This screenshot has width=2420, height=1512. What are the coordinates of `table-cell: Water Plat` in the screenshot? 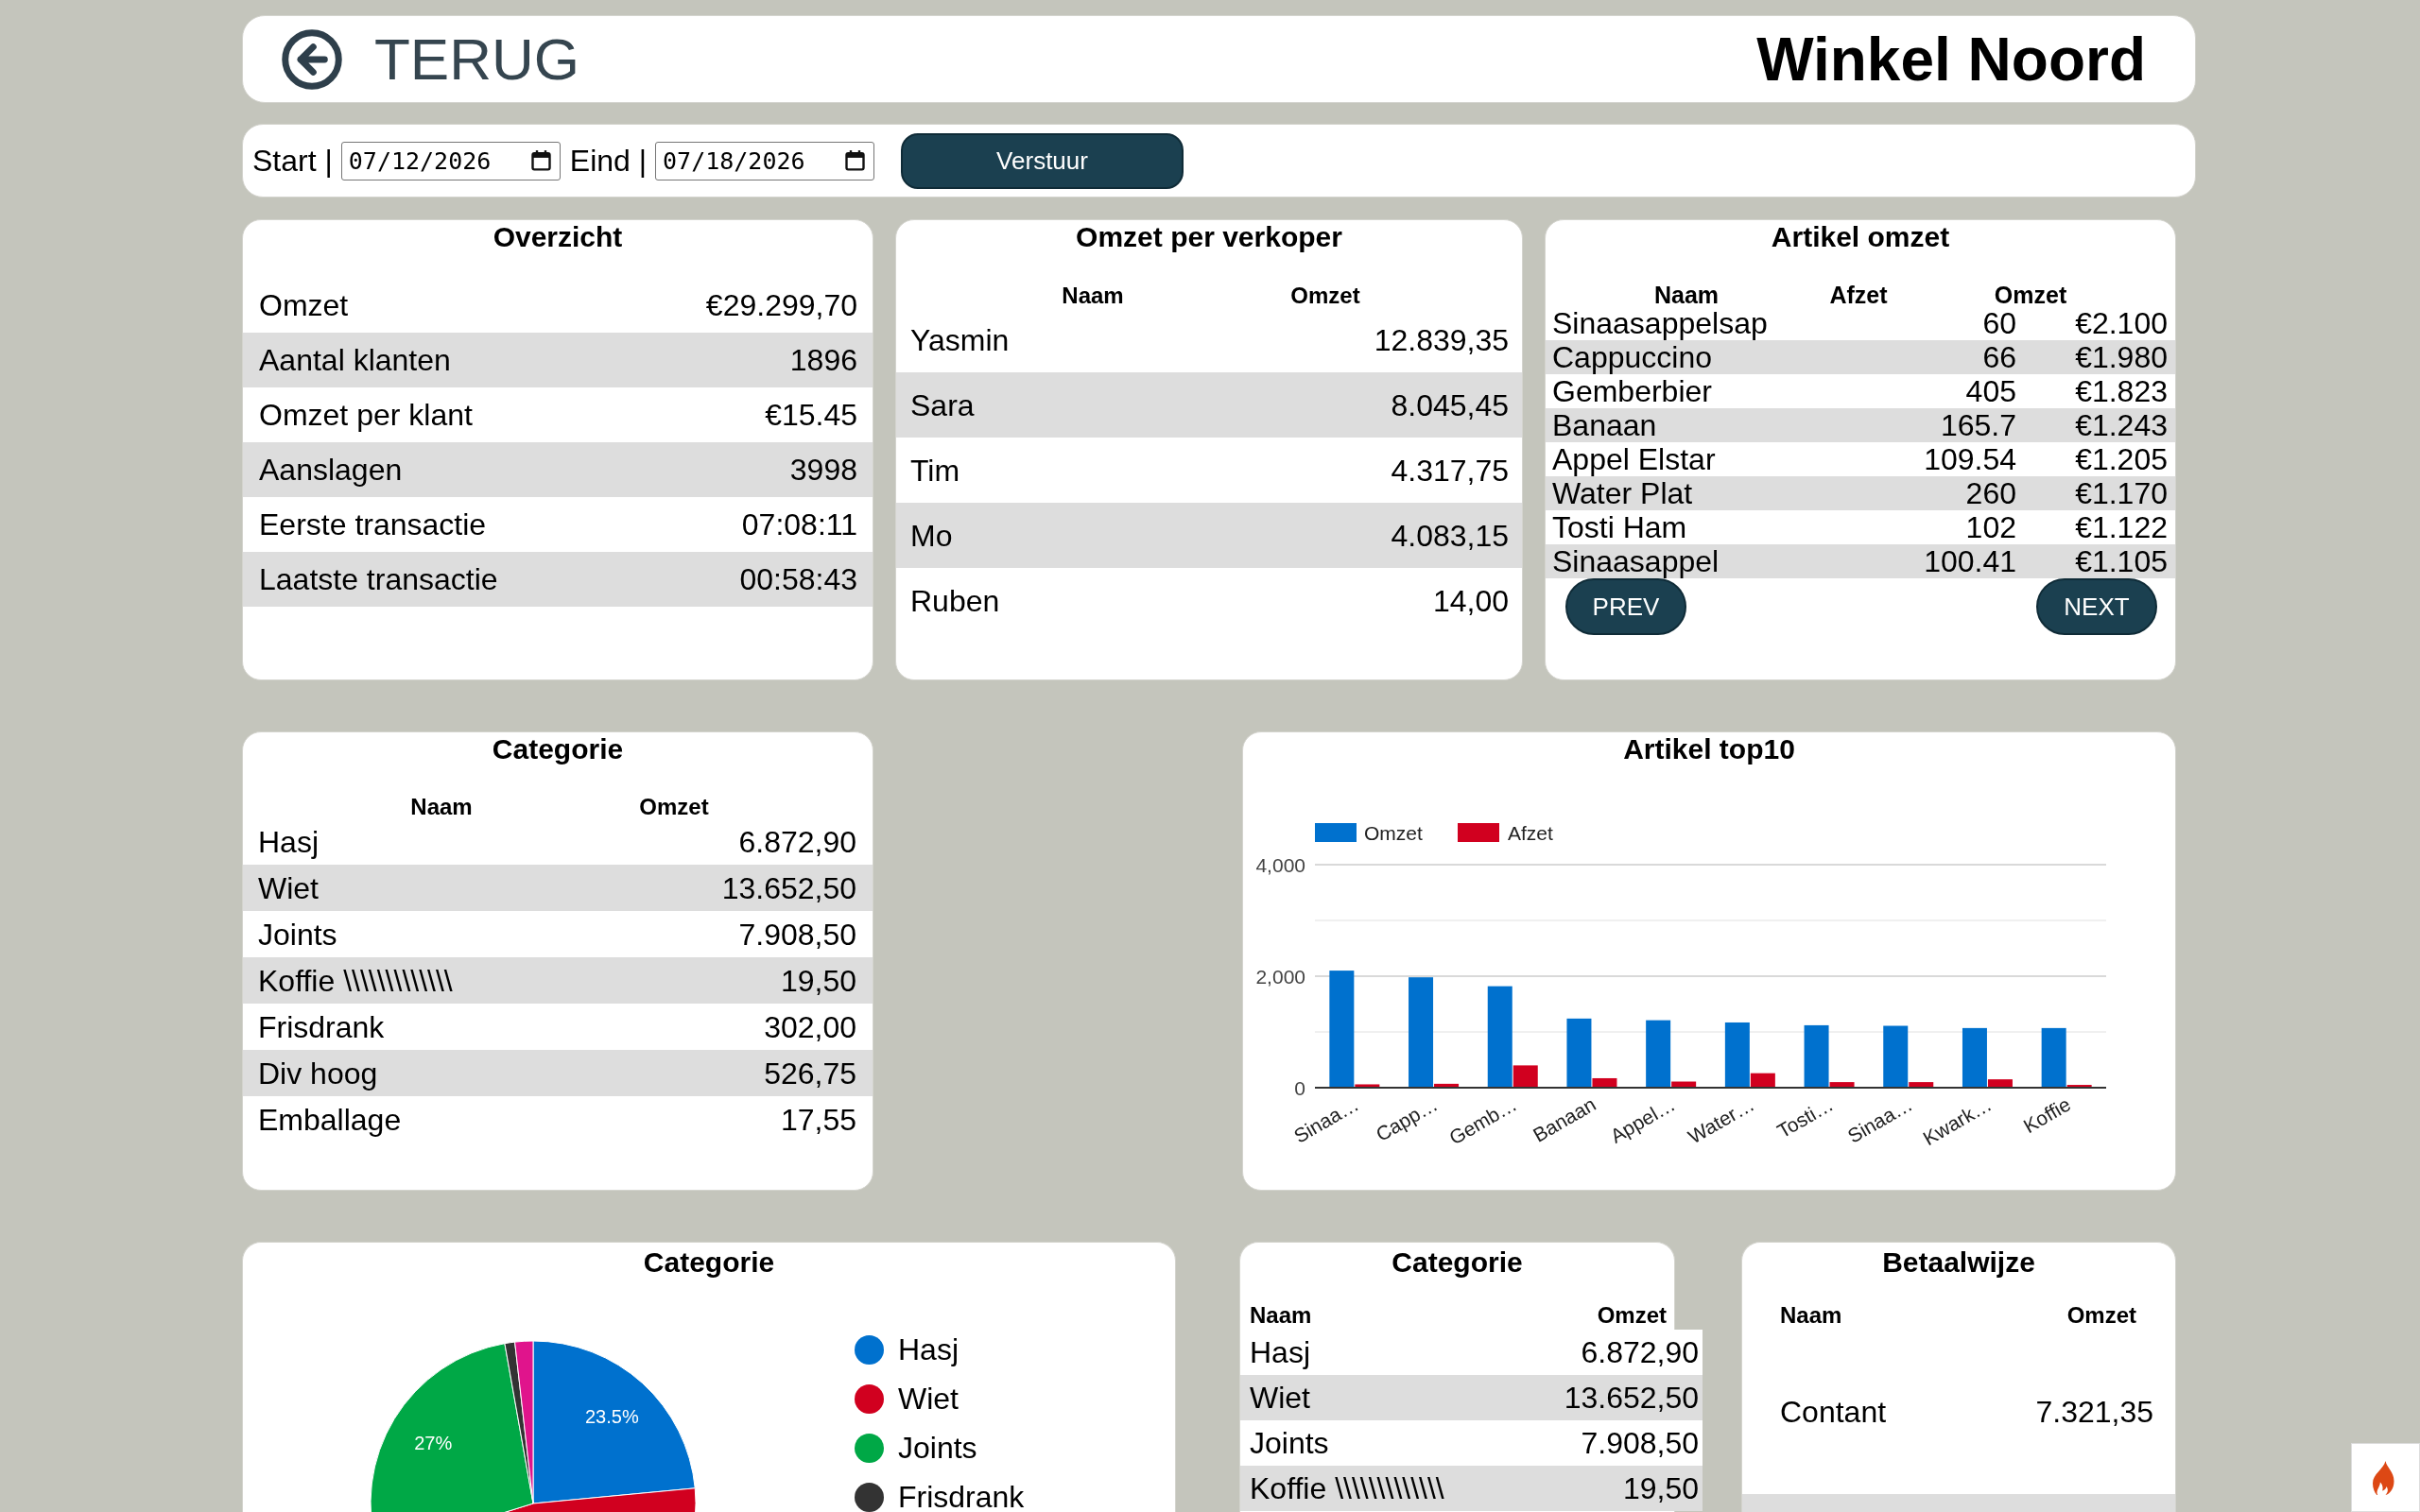 It's located at (1623, 493).